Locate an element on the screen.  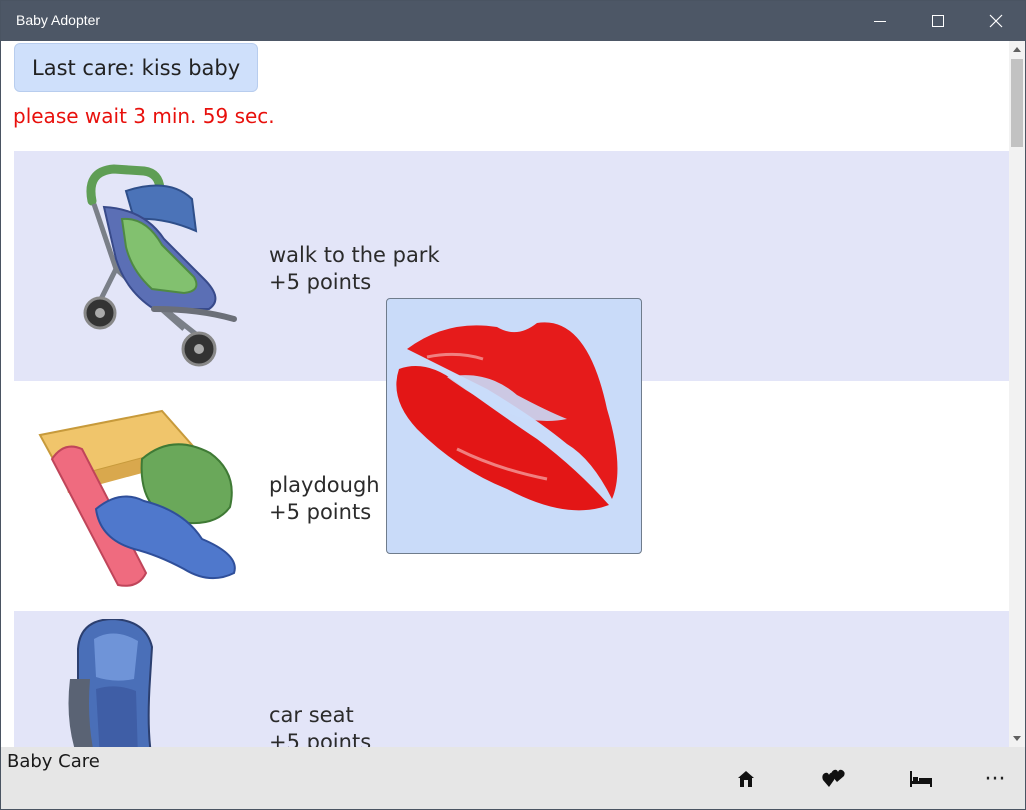
hearts-button is located at coordinates (834, 779).